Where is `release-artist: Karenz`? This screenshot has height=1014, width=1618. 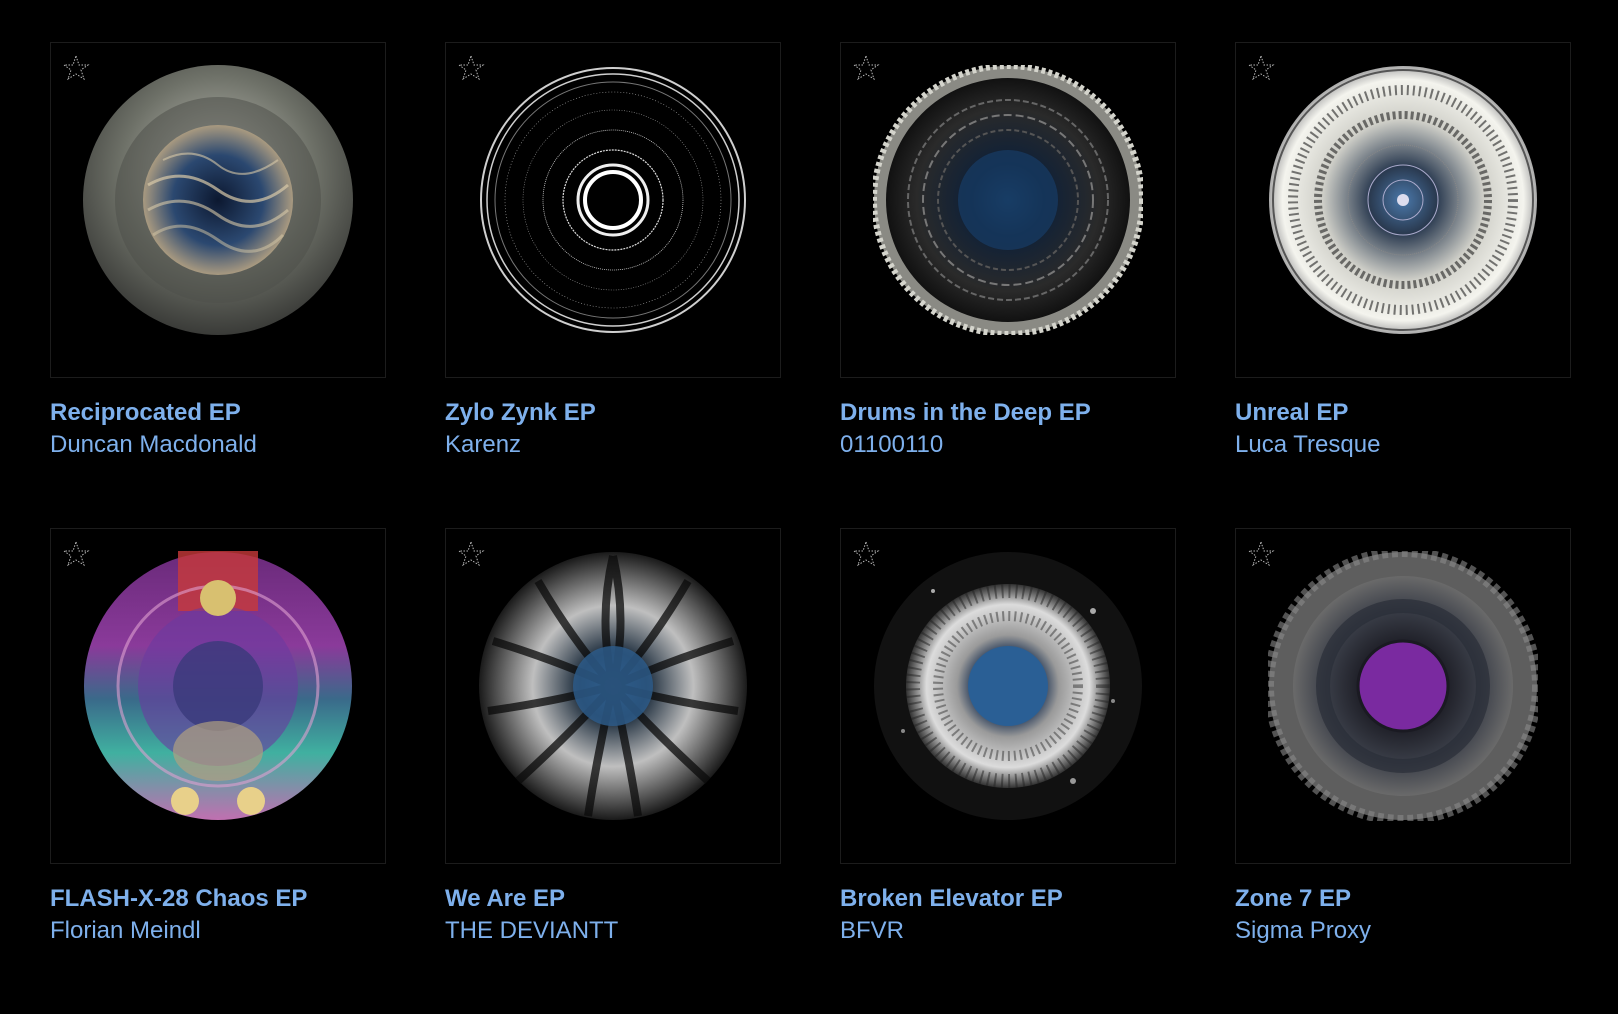
release-artist: Karenz is located at coordinates (613, 445).